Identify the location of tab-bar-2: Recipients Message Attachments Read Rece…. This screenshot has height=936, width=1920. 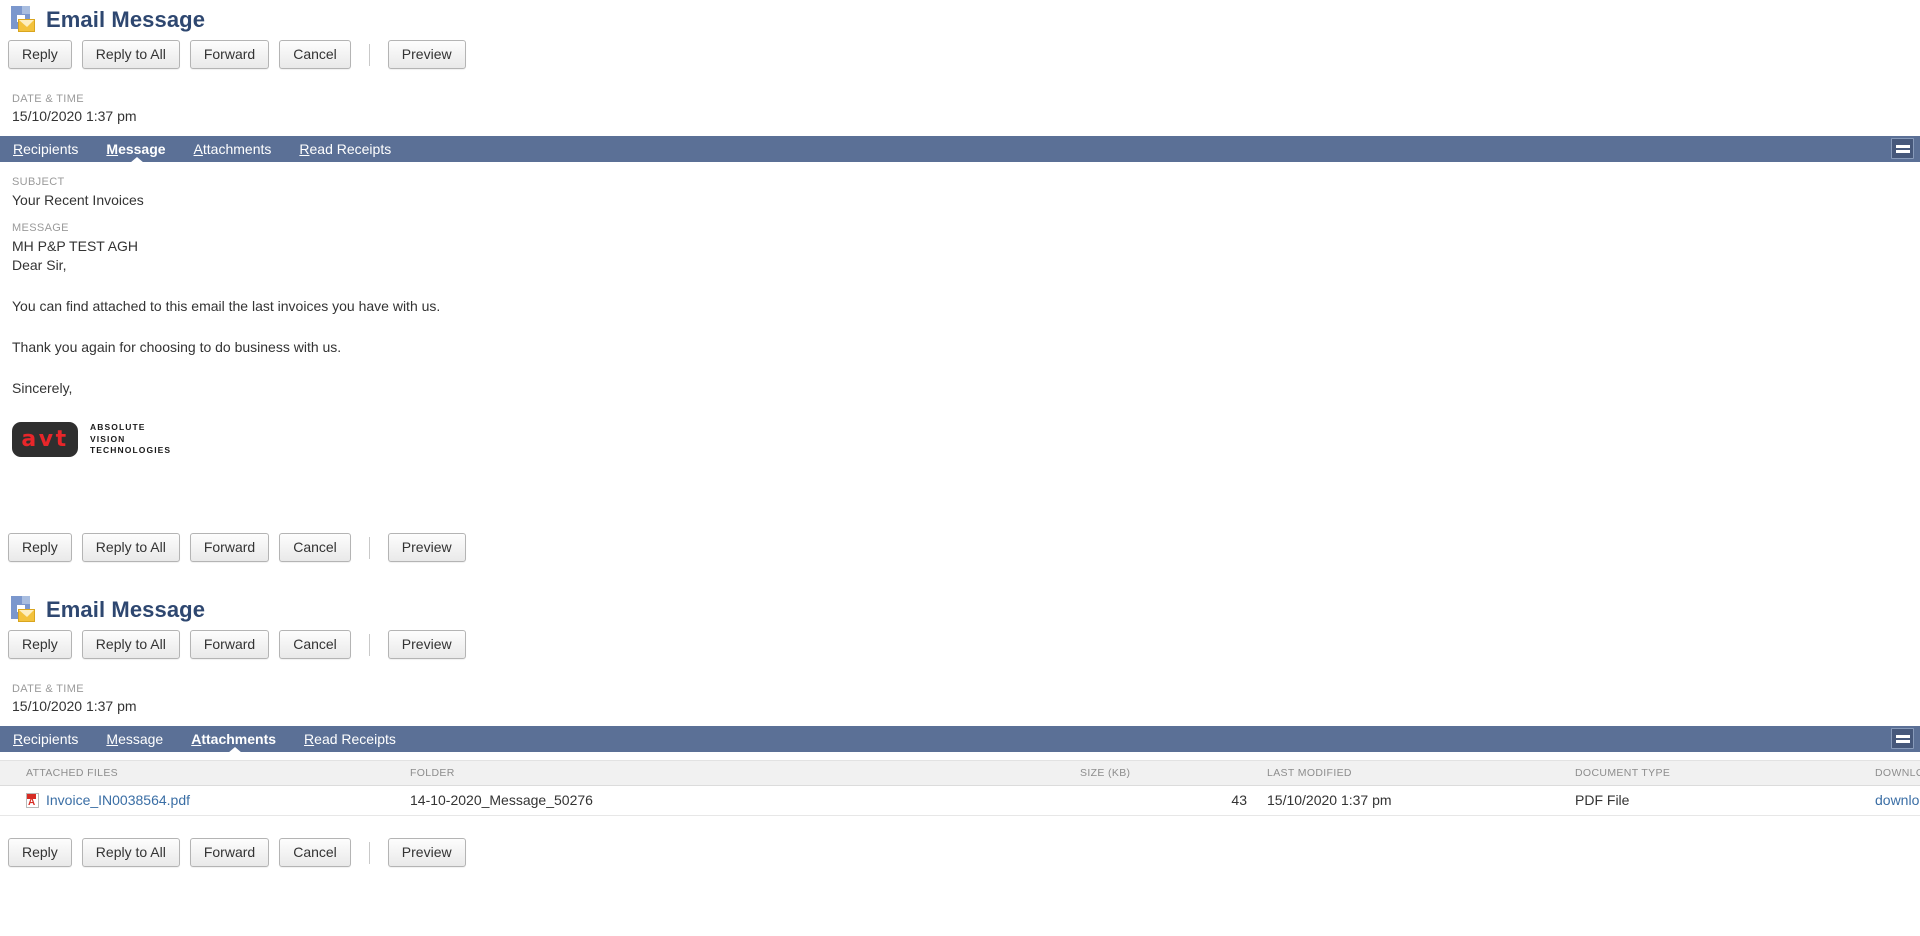
(960, 739).